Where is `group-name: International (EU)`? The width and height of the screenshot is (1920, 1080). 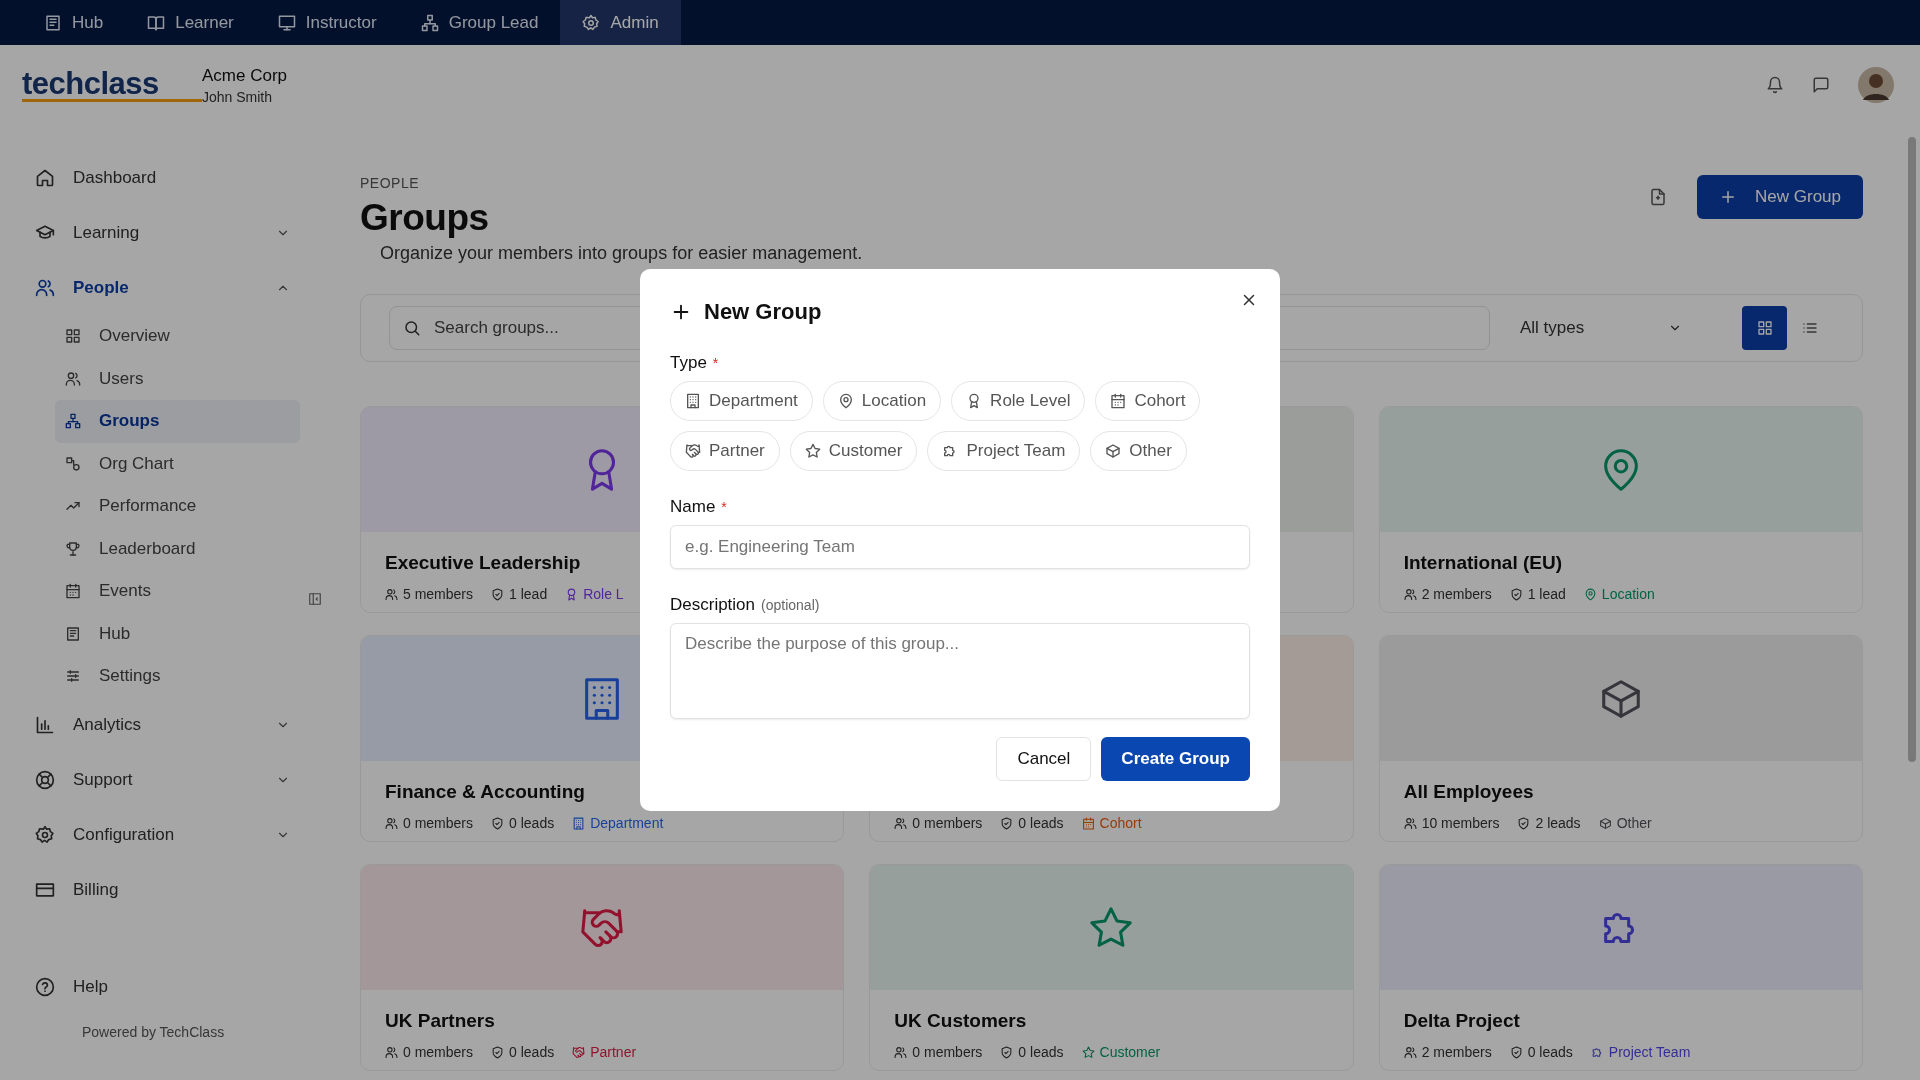
group-name: International (EU) is located at coordinates (1482, 563).